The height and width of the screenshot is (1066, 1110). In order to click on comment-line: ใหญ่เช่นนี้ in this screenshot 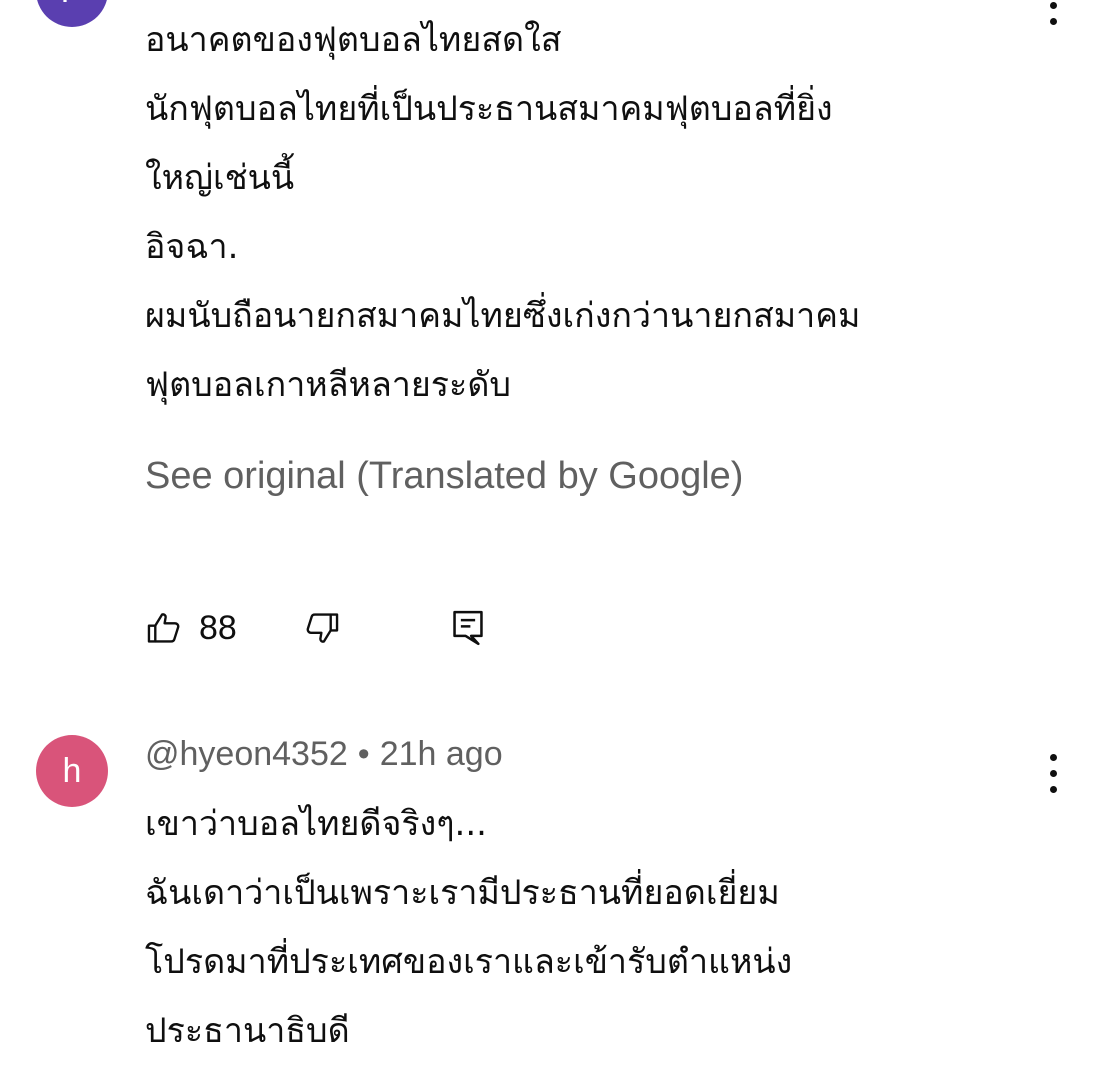, I will do `click(220, 178)`.